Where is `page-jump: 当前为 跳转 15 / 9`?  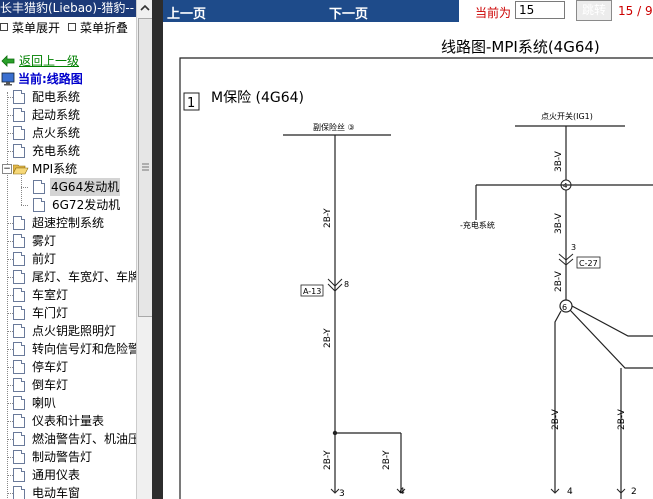
page-jump: 当前为 跳转 15 / 9 is located at coordinates (556, 11).